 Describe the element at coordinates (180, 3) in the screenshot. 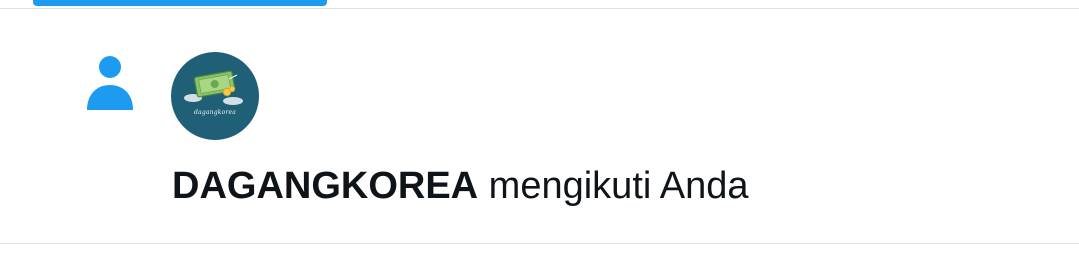

I see `active-tab-indicator` at that location.